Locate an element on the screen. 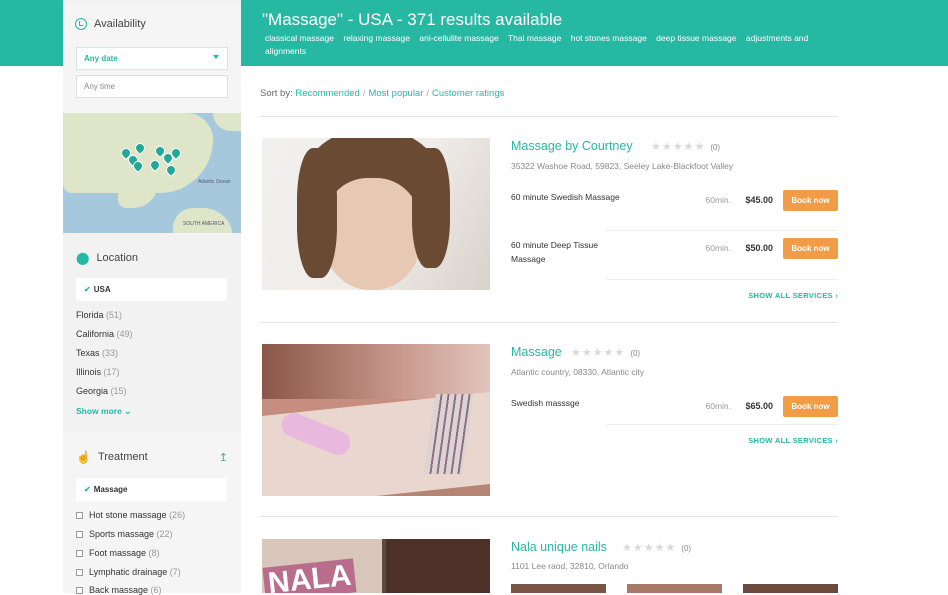 This screenshot has width=948, height=595. tag-link: Thai massage is located at coordinates (534, 38).